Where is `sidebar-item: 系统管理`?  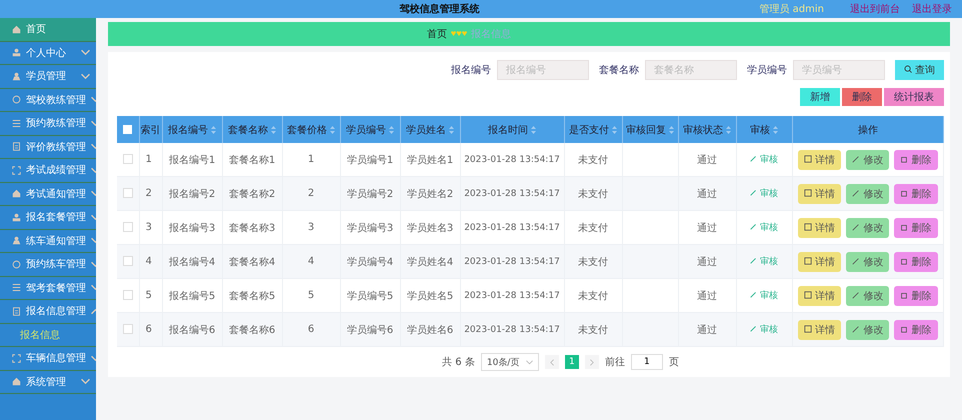 sidebar-item: 系统管理 is located at coordinates (48, 382).